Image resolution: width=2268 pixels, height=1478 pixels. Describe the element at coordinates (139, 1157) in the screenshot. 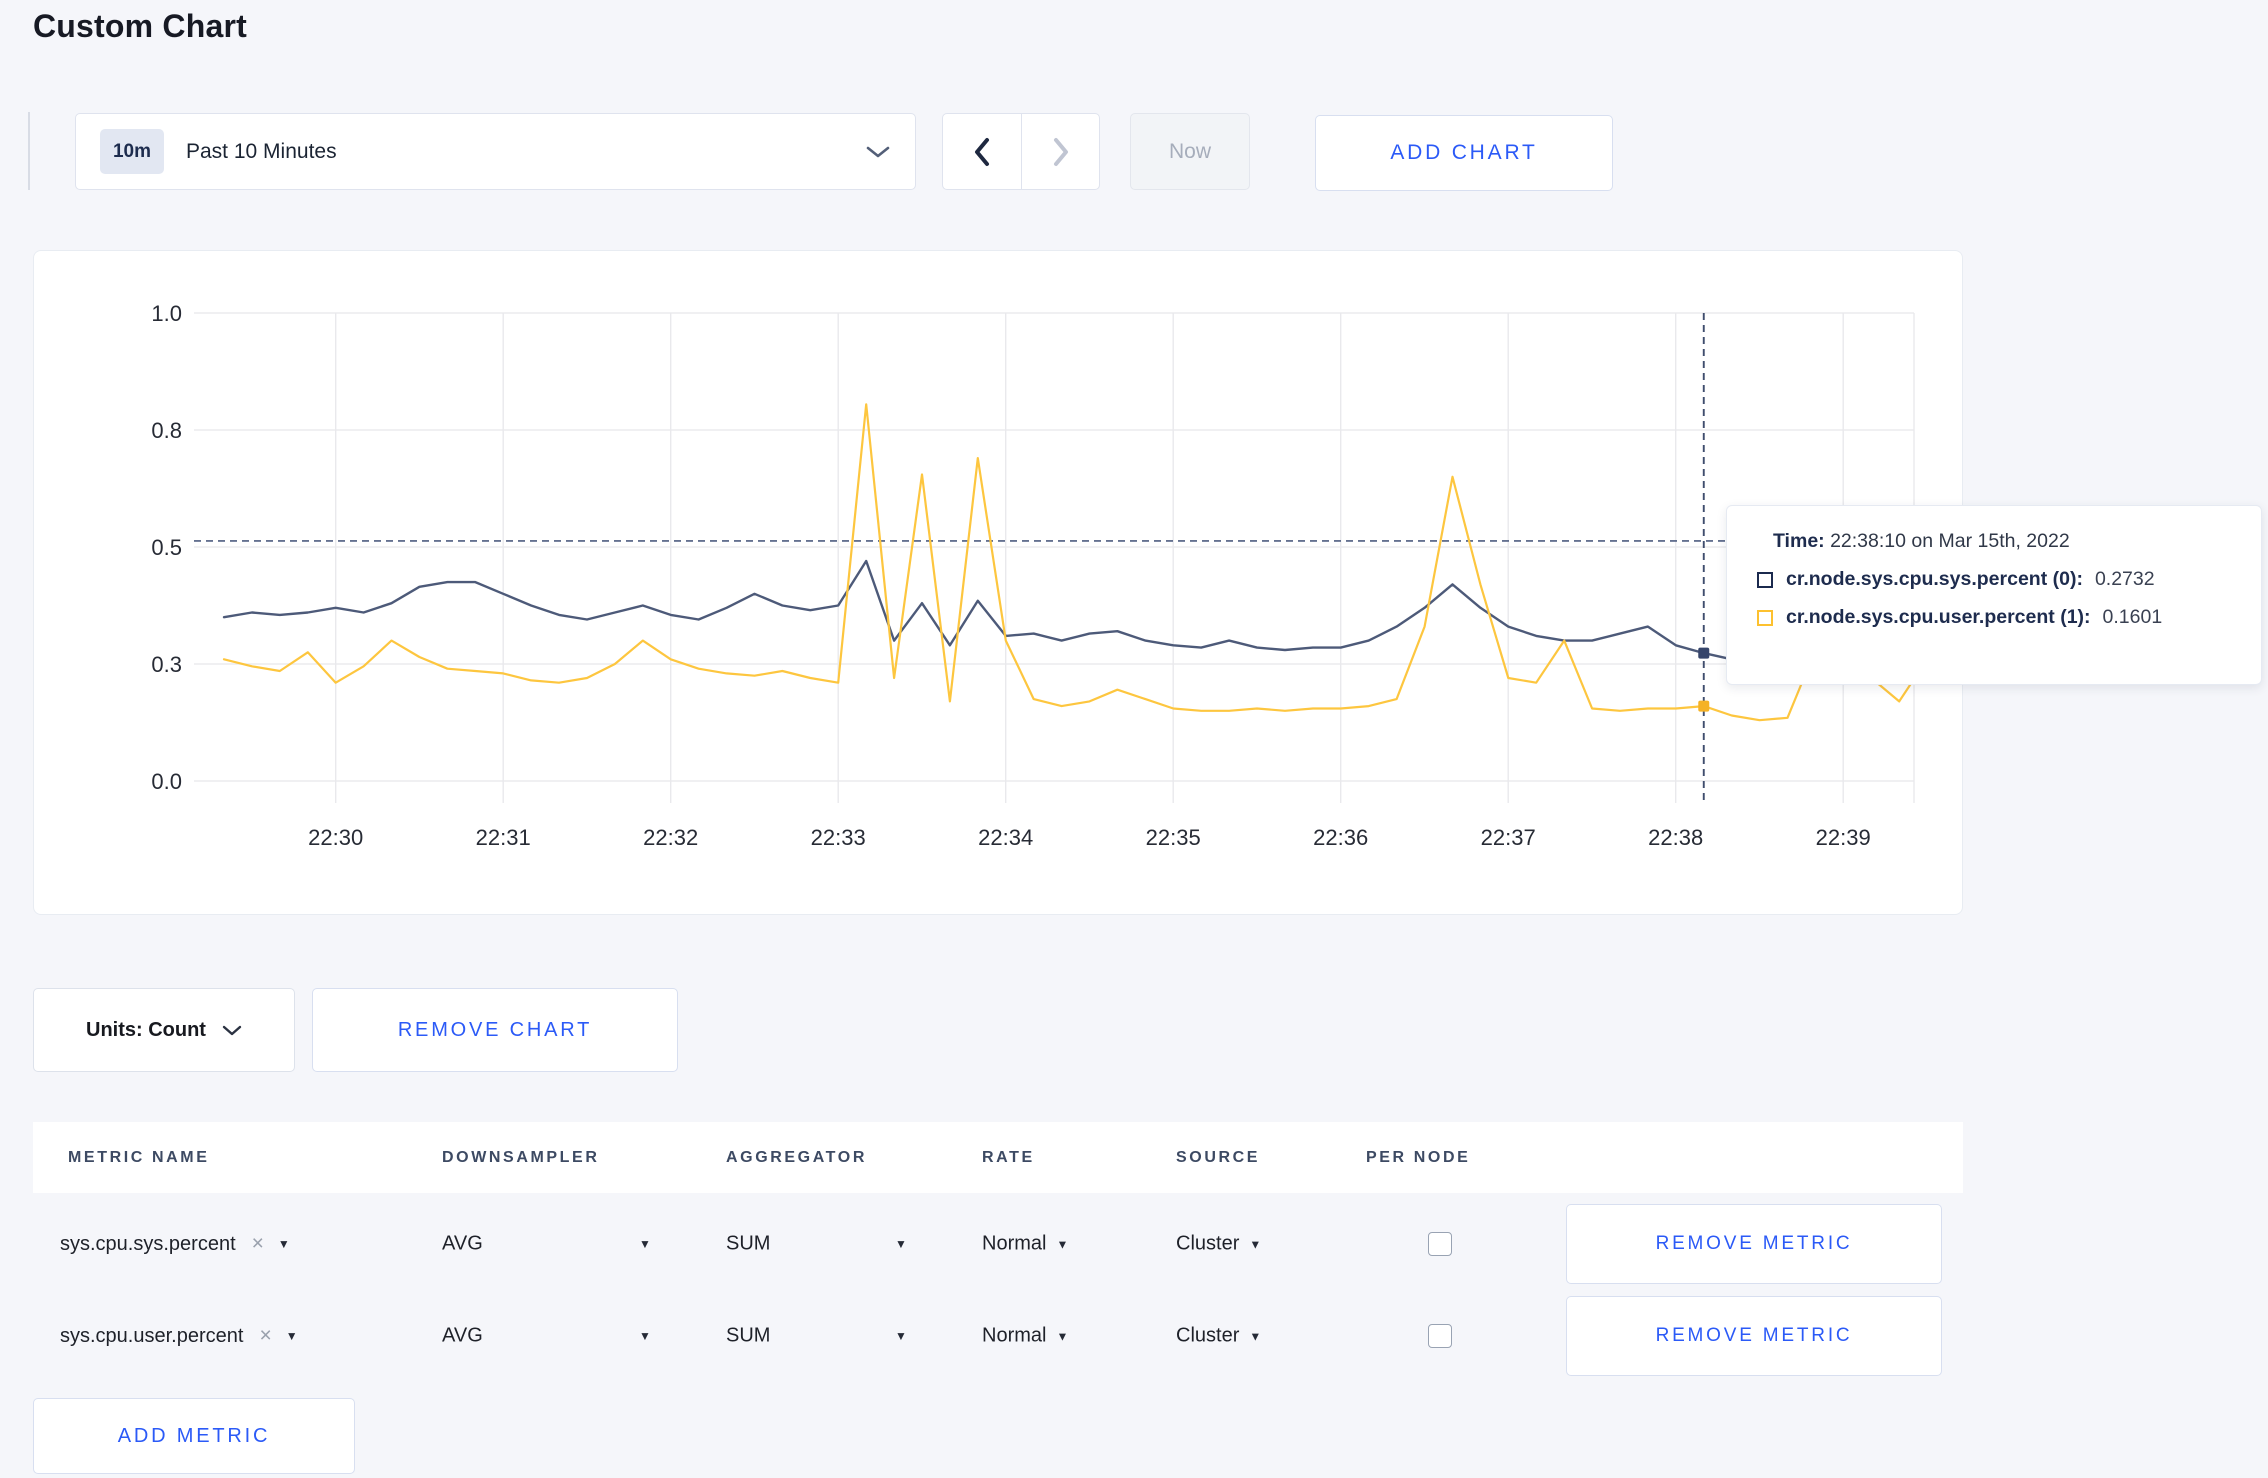

I see `column-header-metric-name: METRIC NAME` at that location.